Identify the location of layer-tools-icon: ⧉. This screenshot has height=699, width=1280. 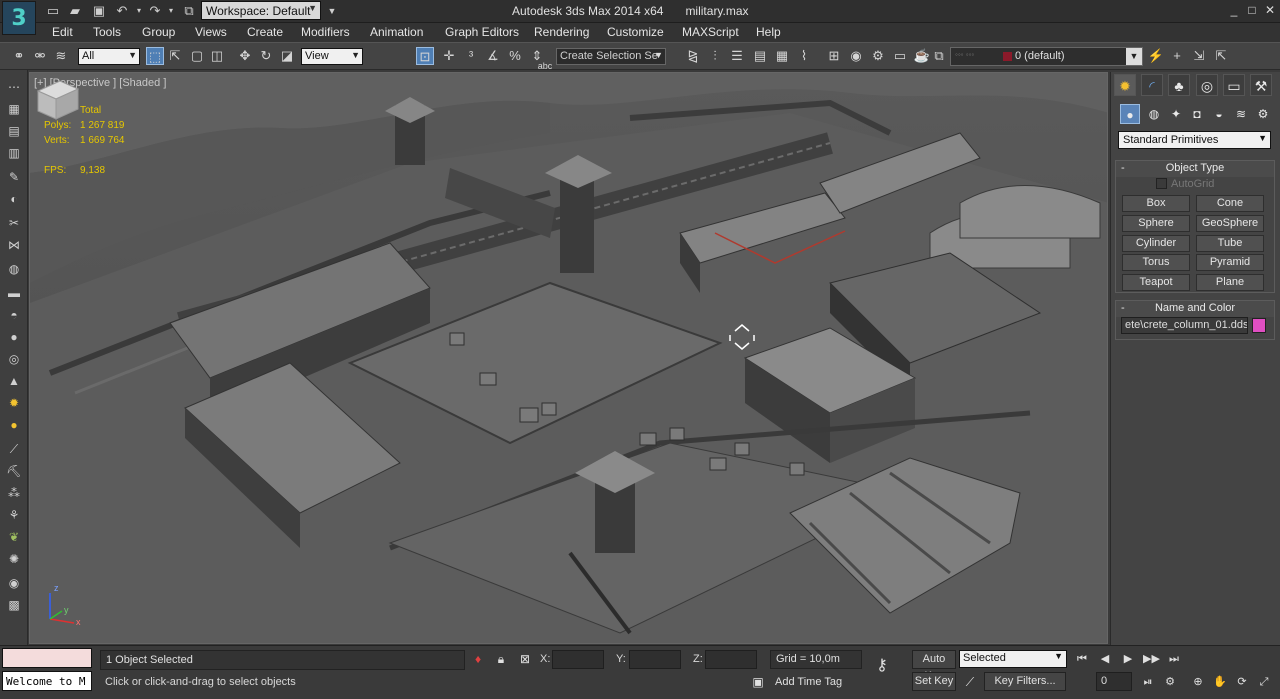
(939, 56).